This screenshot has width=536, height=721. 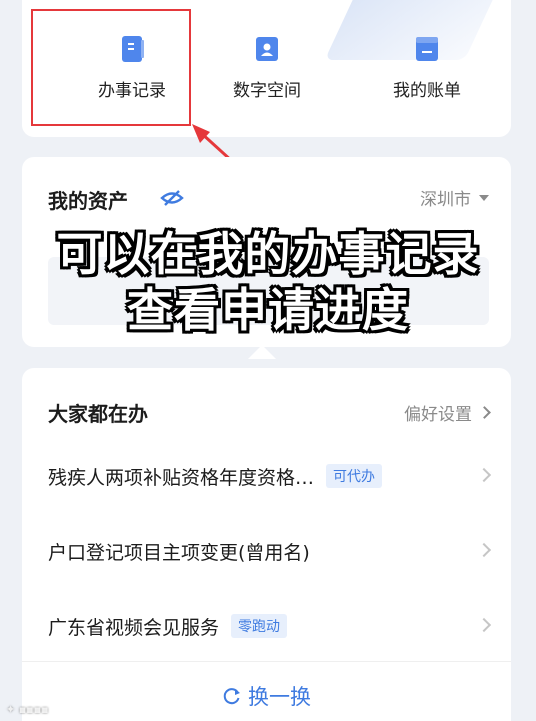 What do you see at coordinates (354, 476) in the screenshot?
I see `service-badge: 可代办` at bounding box center [354, 476].